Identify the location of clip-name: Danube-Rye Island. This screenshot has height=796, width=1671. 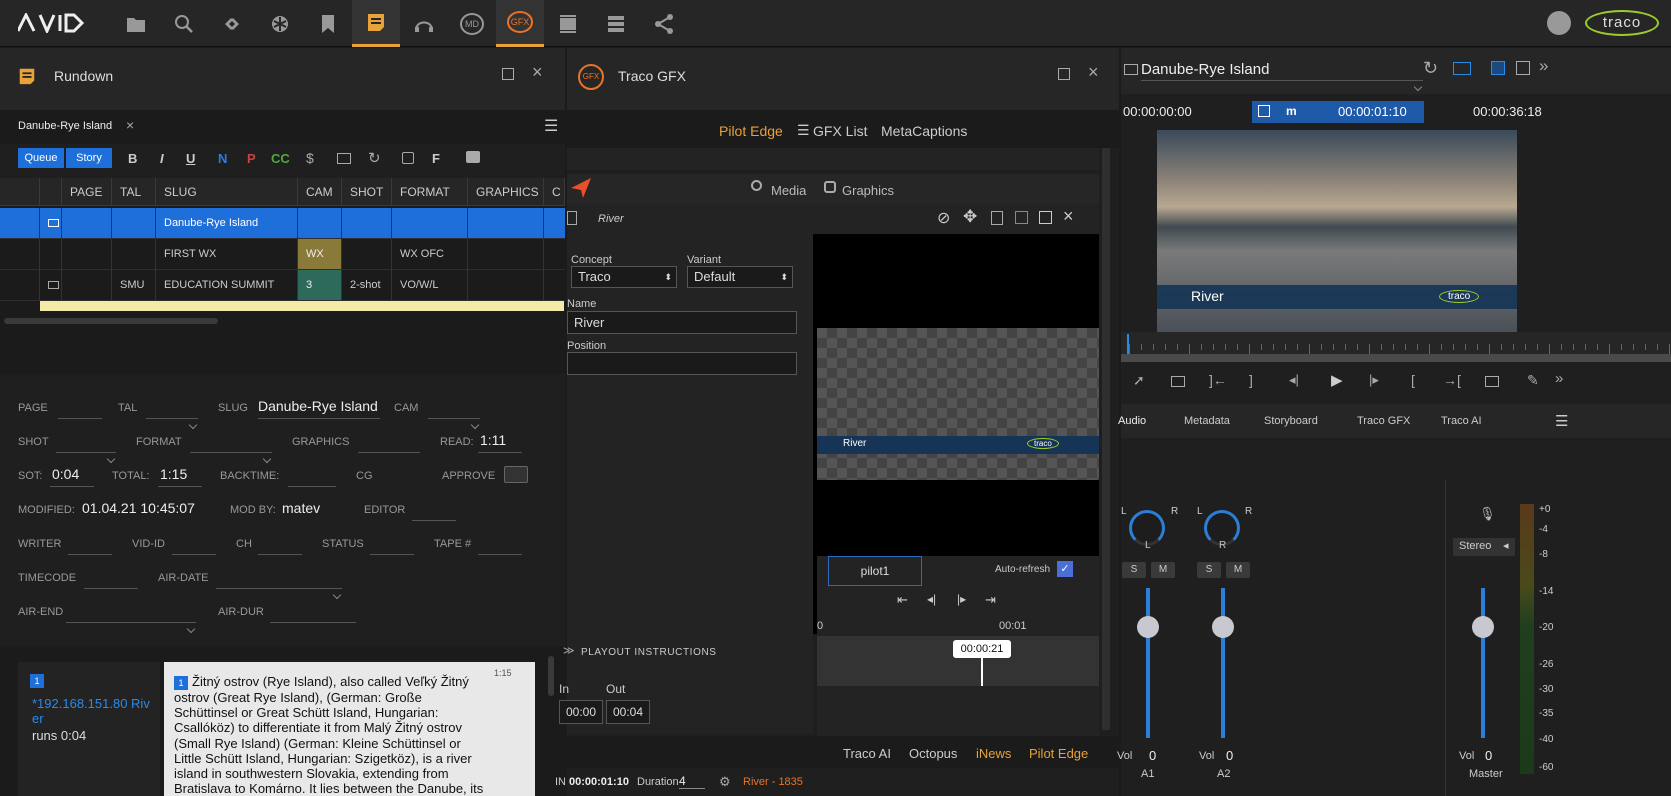
(1205, 69).